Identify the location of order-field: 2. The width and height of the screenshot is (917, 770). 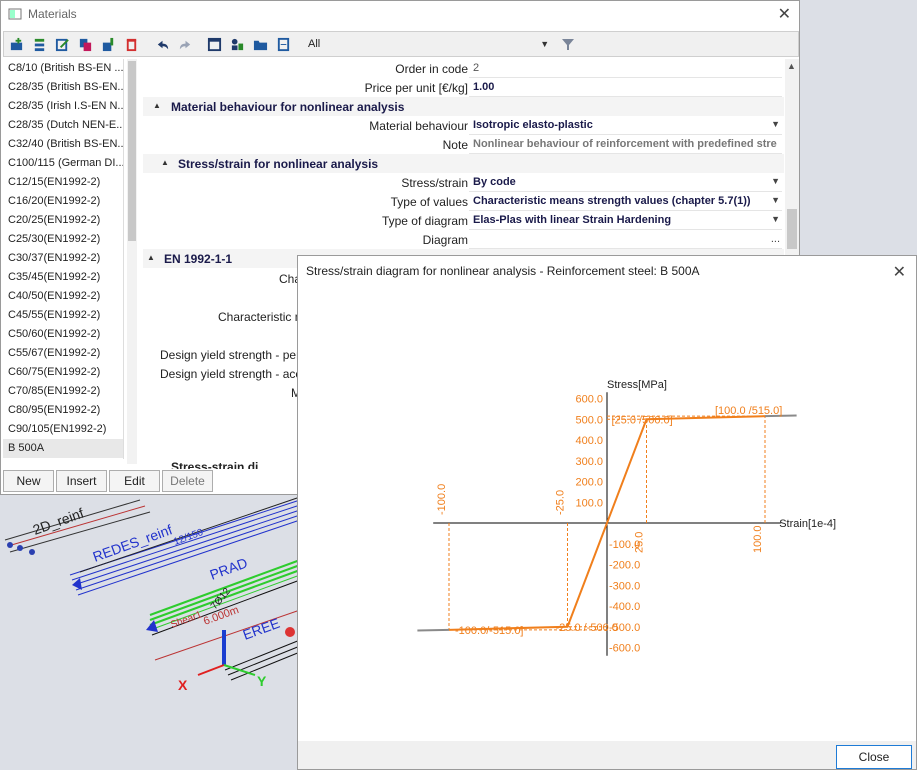
(625, 68).